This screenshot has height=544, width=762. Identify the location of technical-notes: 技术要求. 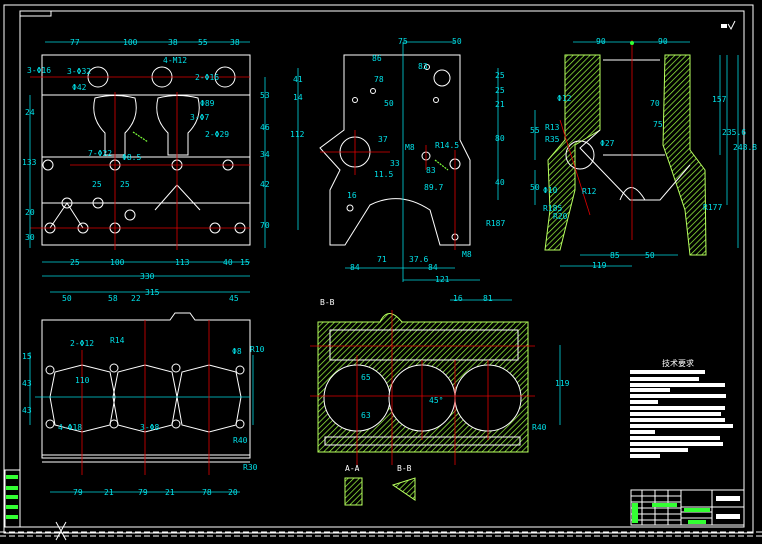
(681, 408).